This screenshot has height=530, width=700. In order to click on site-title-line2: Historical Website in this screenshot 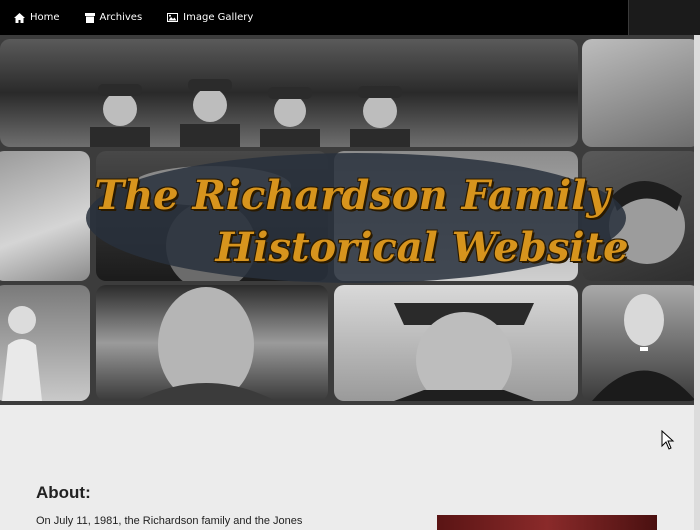, I will do `click(422, 247)`.